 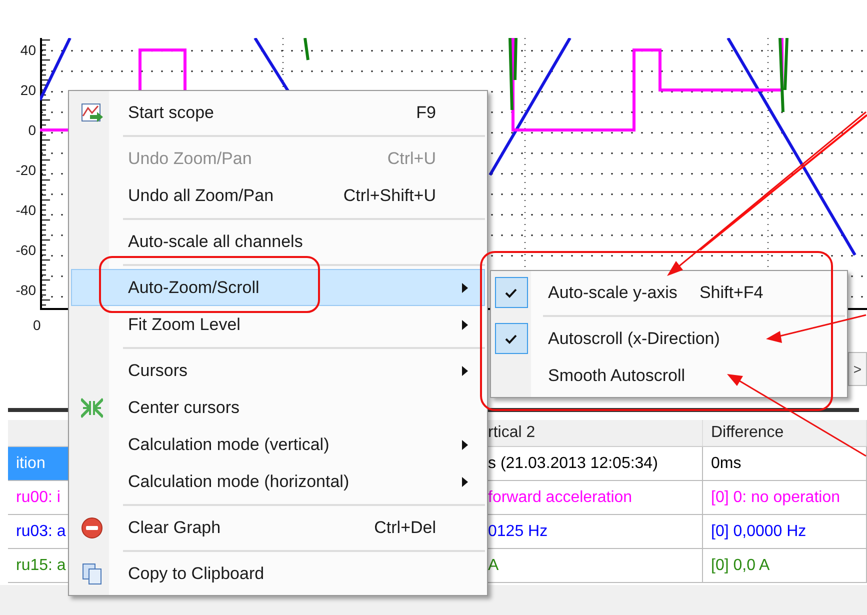 I want to click on table-cell: [0] 0,0000 Hz, so click(x=785, y=531).